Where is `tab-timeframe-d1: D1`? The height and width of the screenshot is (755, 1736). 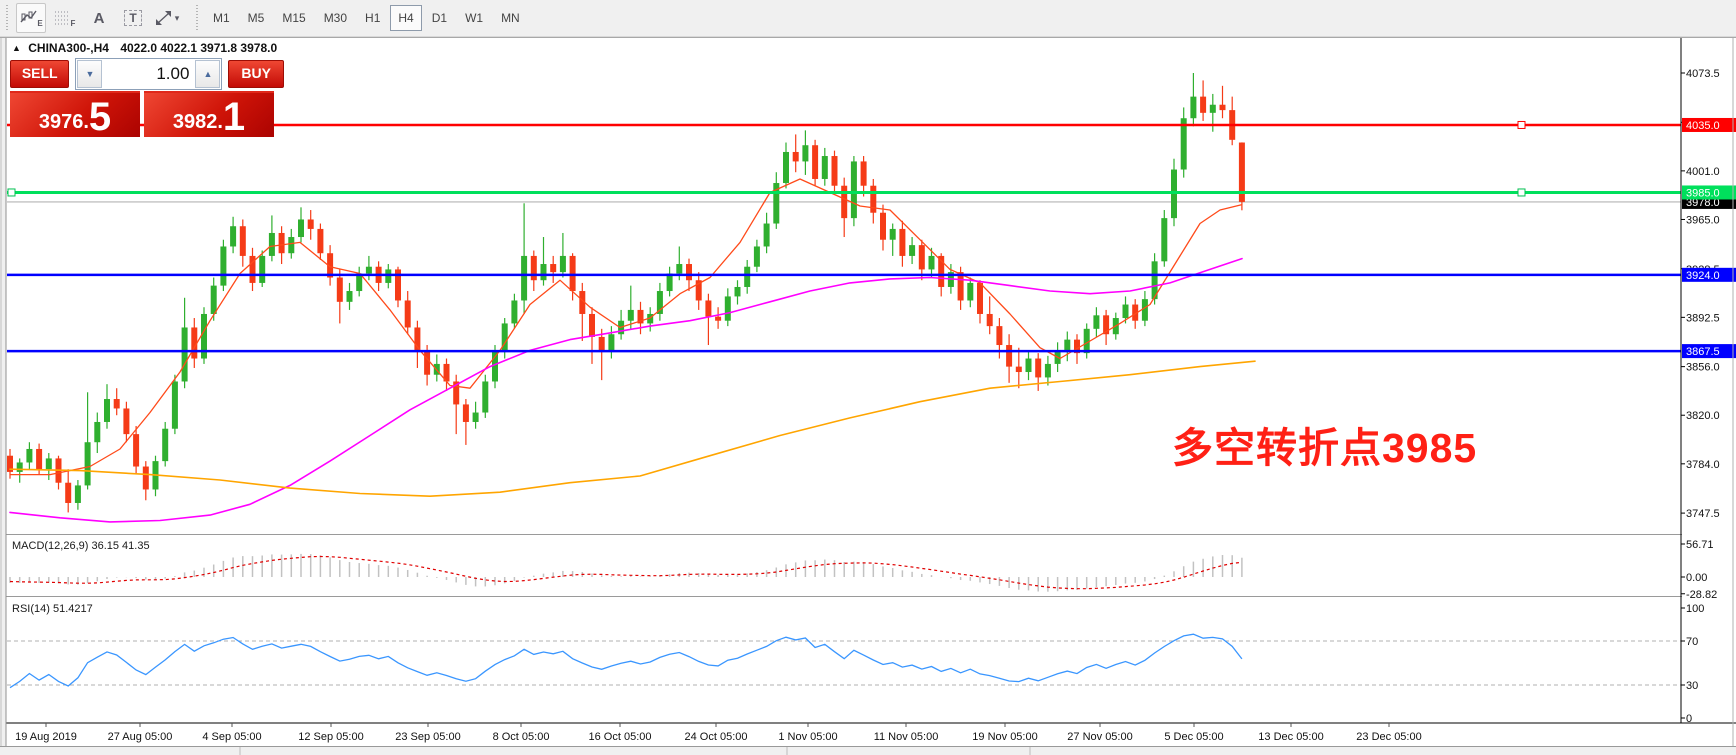
tab-timeframe-d1: D1 is located at coordinates (439, 18).